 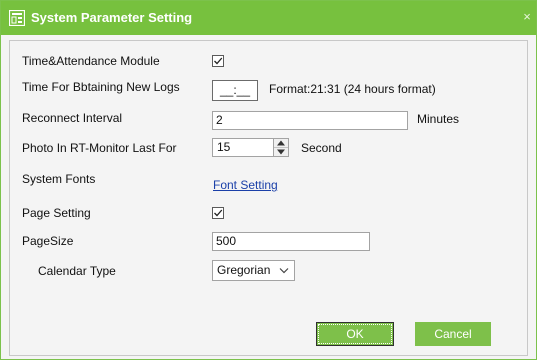 What do you see at coordinates (250, 147) in the screenshot?
I see `photo-duration-stepper: 15` at bounding box center [250, 147].